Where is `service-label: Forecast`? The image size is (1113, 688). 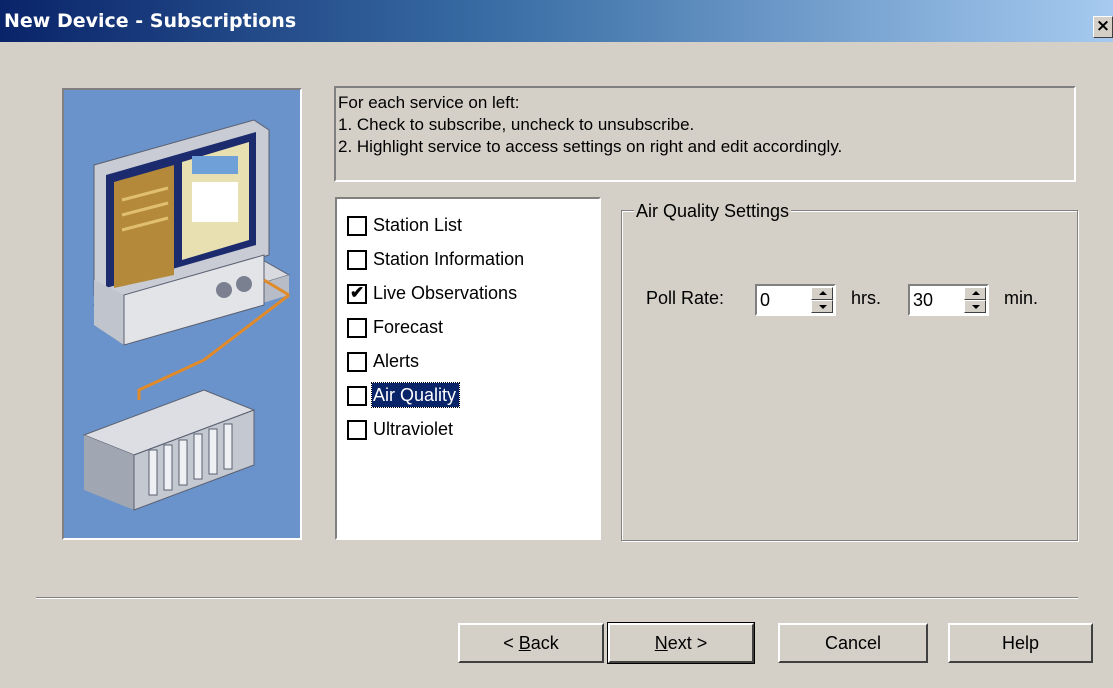
service-label: Forecast is located at coordinates (408, 327).